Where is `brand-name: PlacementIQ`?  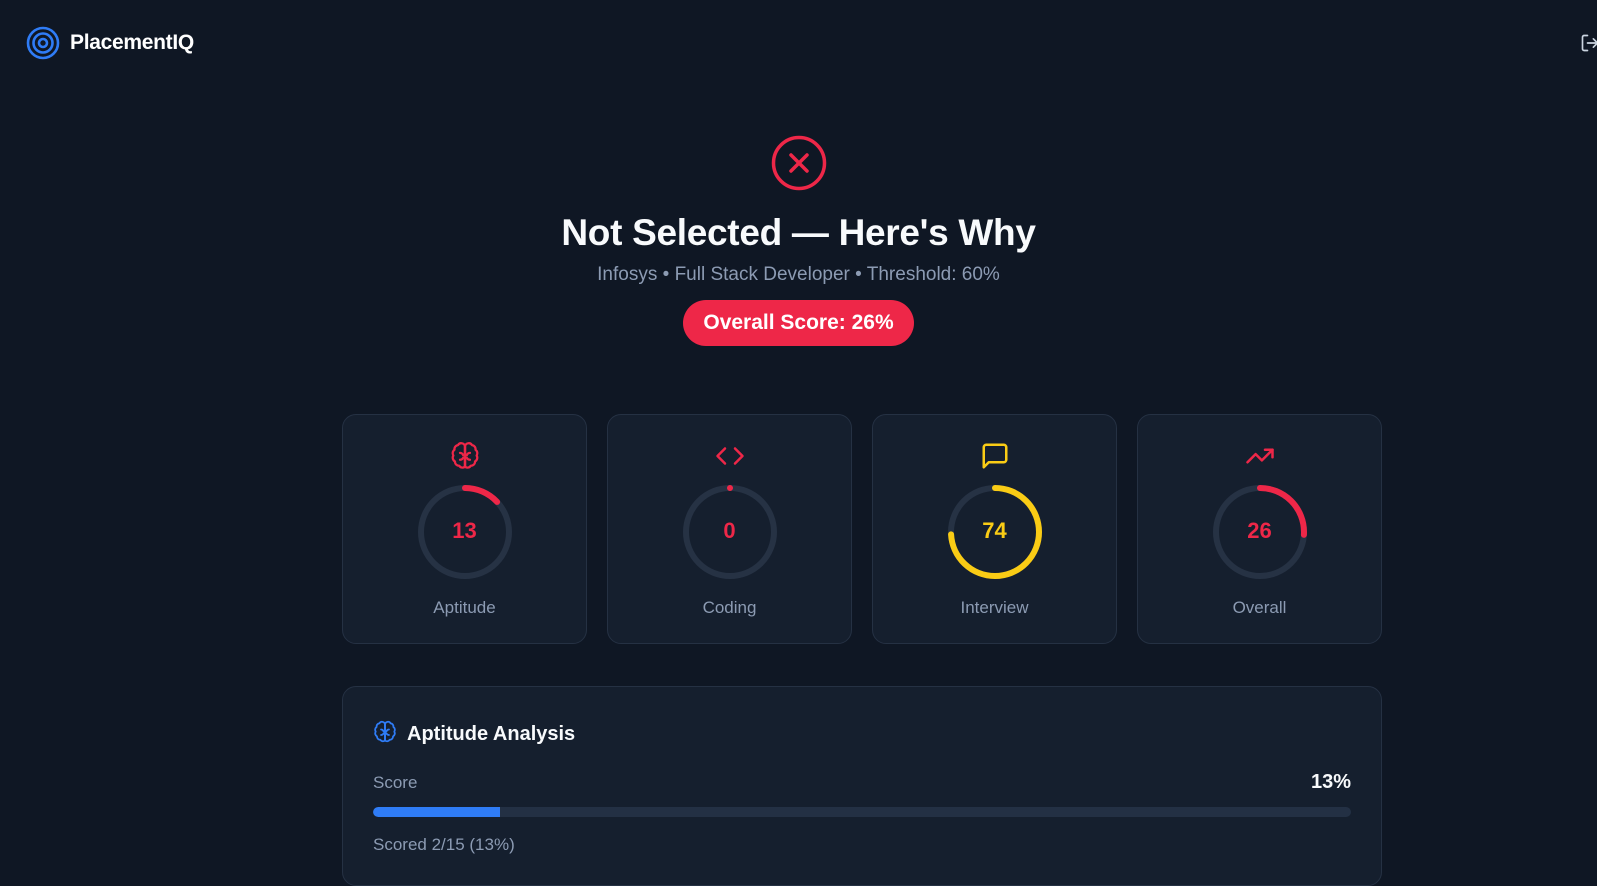 brand-name: PlacementIQ is located at coordinates (132, 42).